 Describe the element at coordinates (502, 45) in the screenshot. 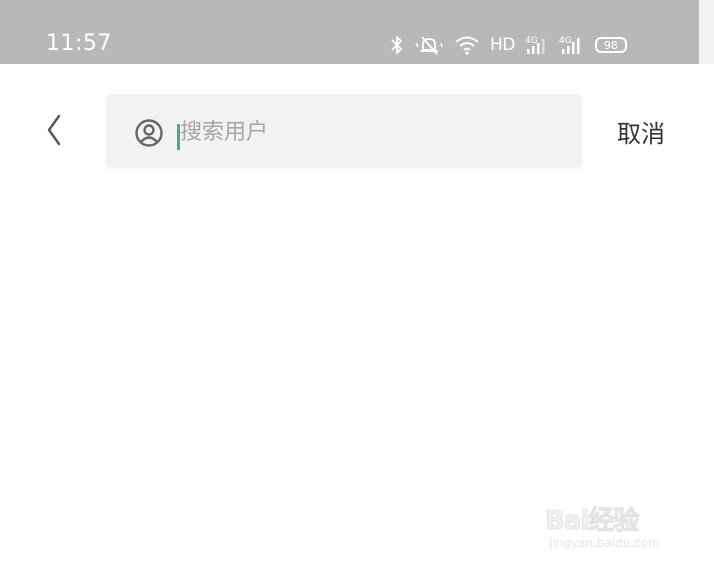

I see `hd-icon: HD` at that location.